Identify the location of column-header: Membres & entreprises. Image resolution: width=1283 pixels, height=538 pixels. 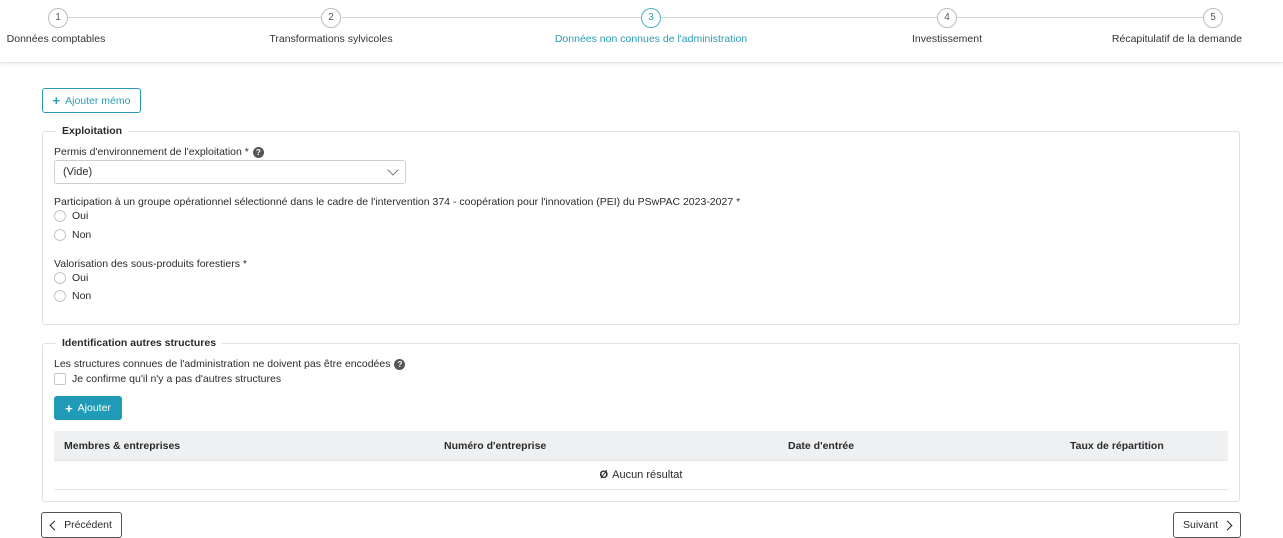
(122, 446).